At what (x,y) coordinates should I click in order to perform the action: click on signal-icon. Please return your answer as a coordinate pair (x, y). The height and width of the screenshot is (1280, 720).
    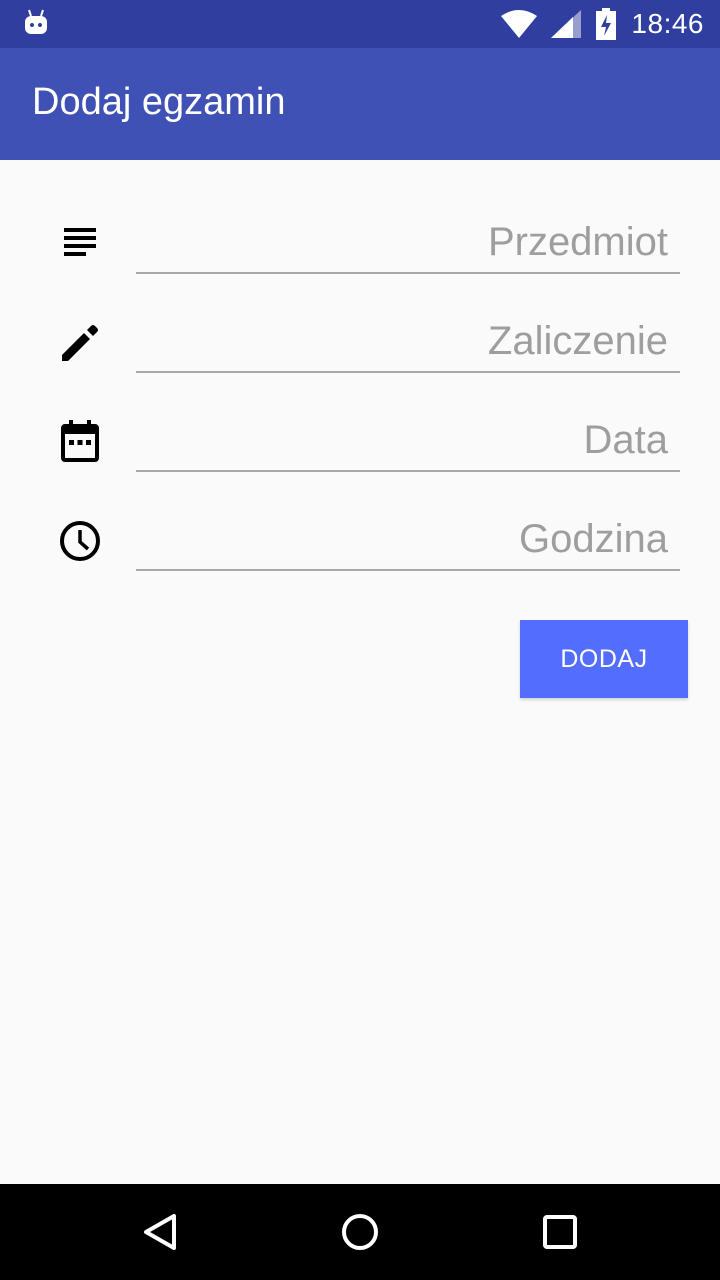
    Looking at the image, I should click on (566, 24).